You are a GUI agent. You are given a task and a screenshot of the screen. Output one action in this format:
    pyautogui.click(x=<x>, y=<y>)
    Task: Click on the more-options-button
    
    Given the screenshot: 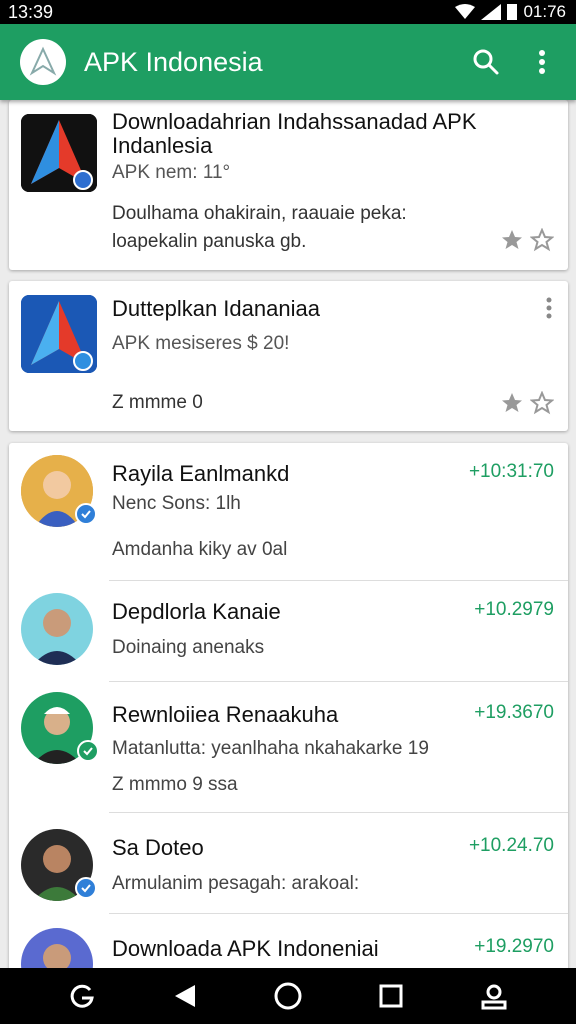 What is the action you would take?
    pyautogui.click(x=542, y=62)
    